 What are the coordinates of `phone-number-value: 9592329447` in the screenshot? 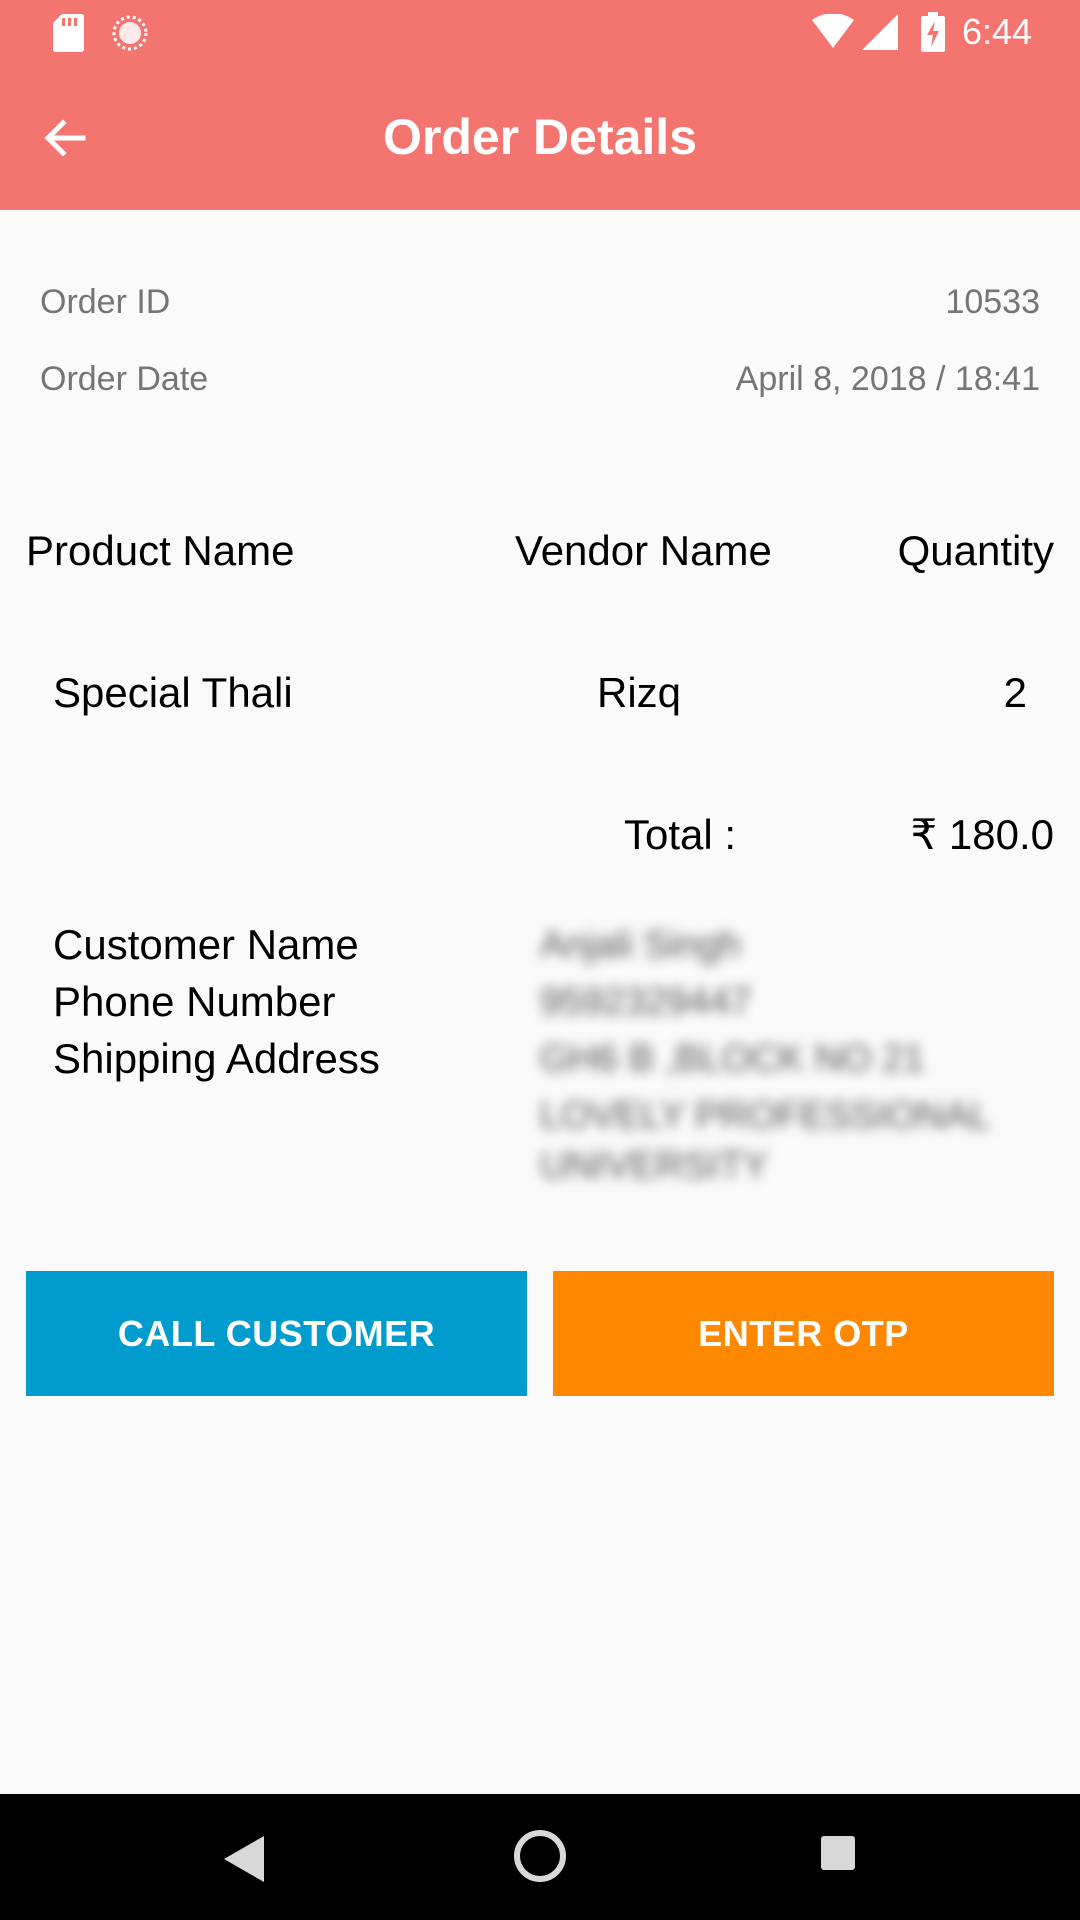 It's located at (646, 1002).